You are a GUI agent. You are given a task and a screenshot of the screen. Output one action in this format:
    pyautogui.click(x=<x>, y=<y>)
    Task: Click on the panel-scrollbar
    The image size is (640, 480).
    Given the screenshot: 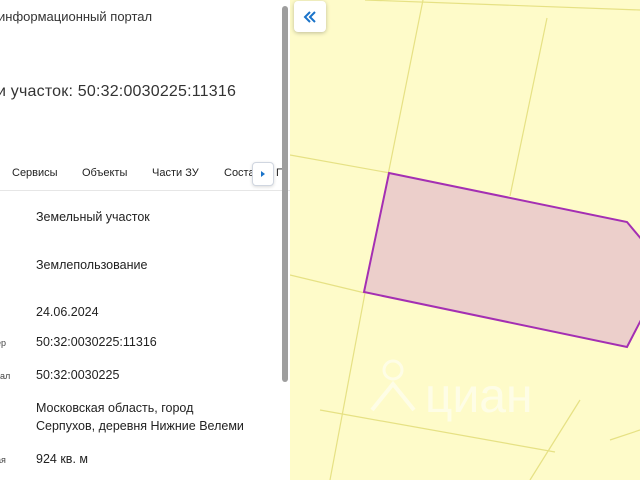 What is the action you would take?
    pyautogui.click(x=285, y=194)
    